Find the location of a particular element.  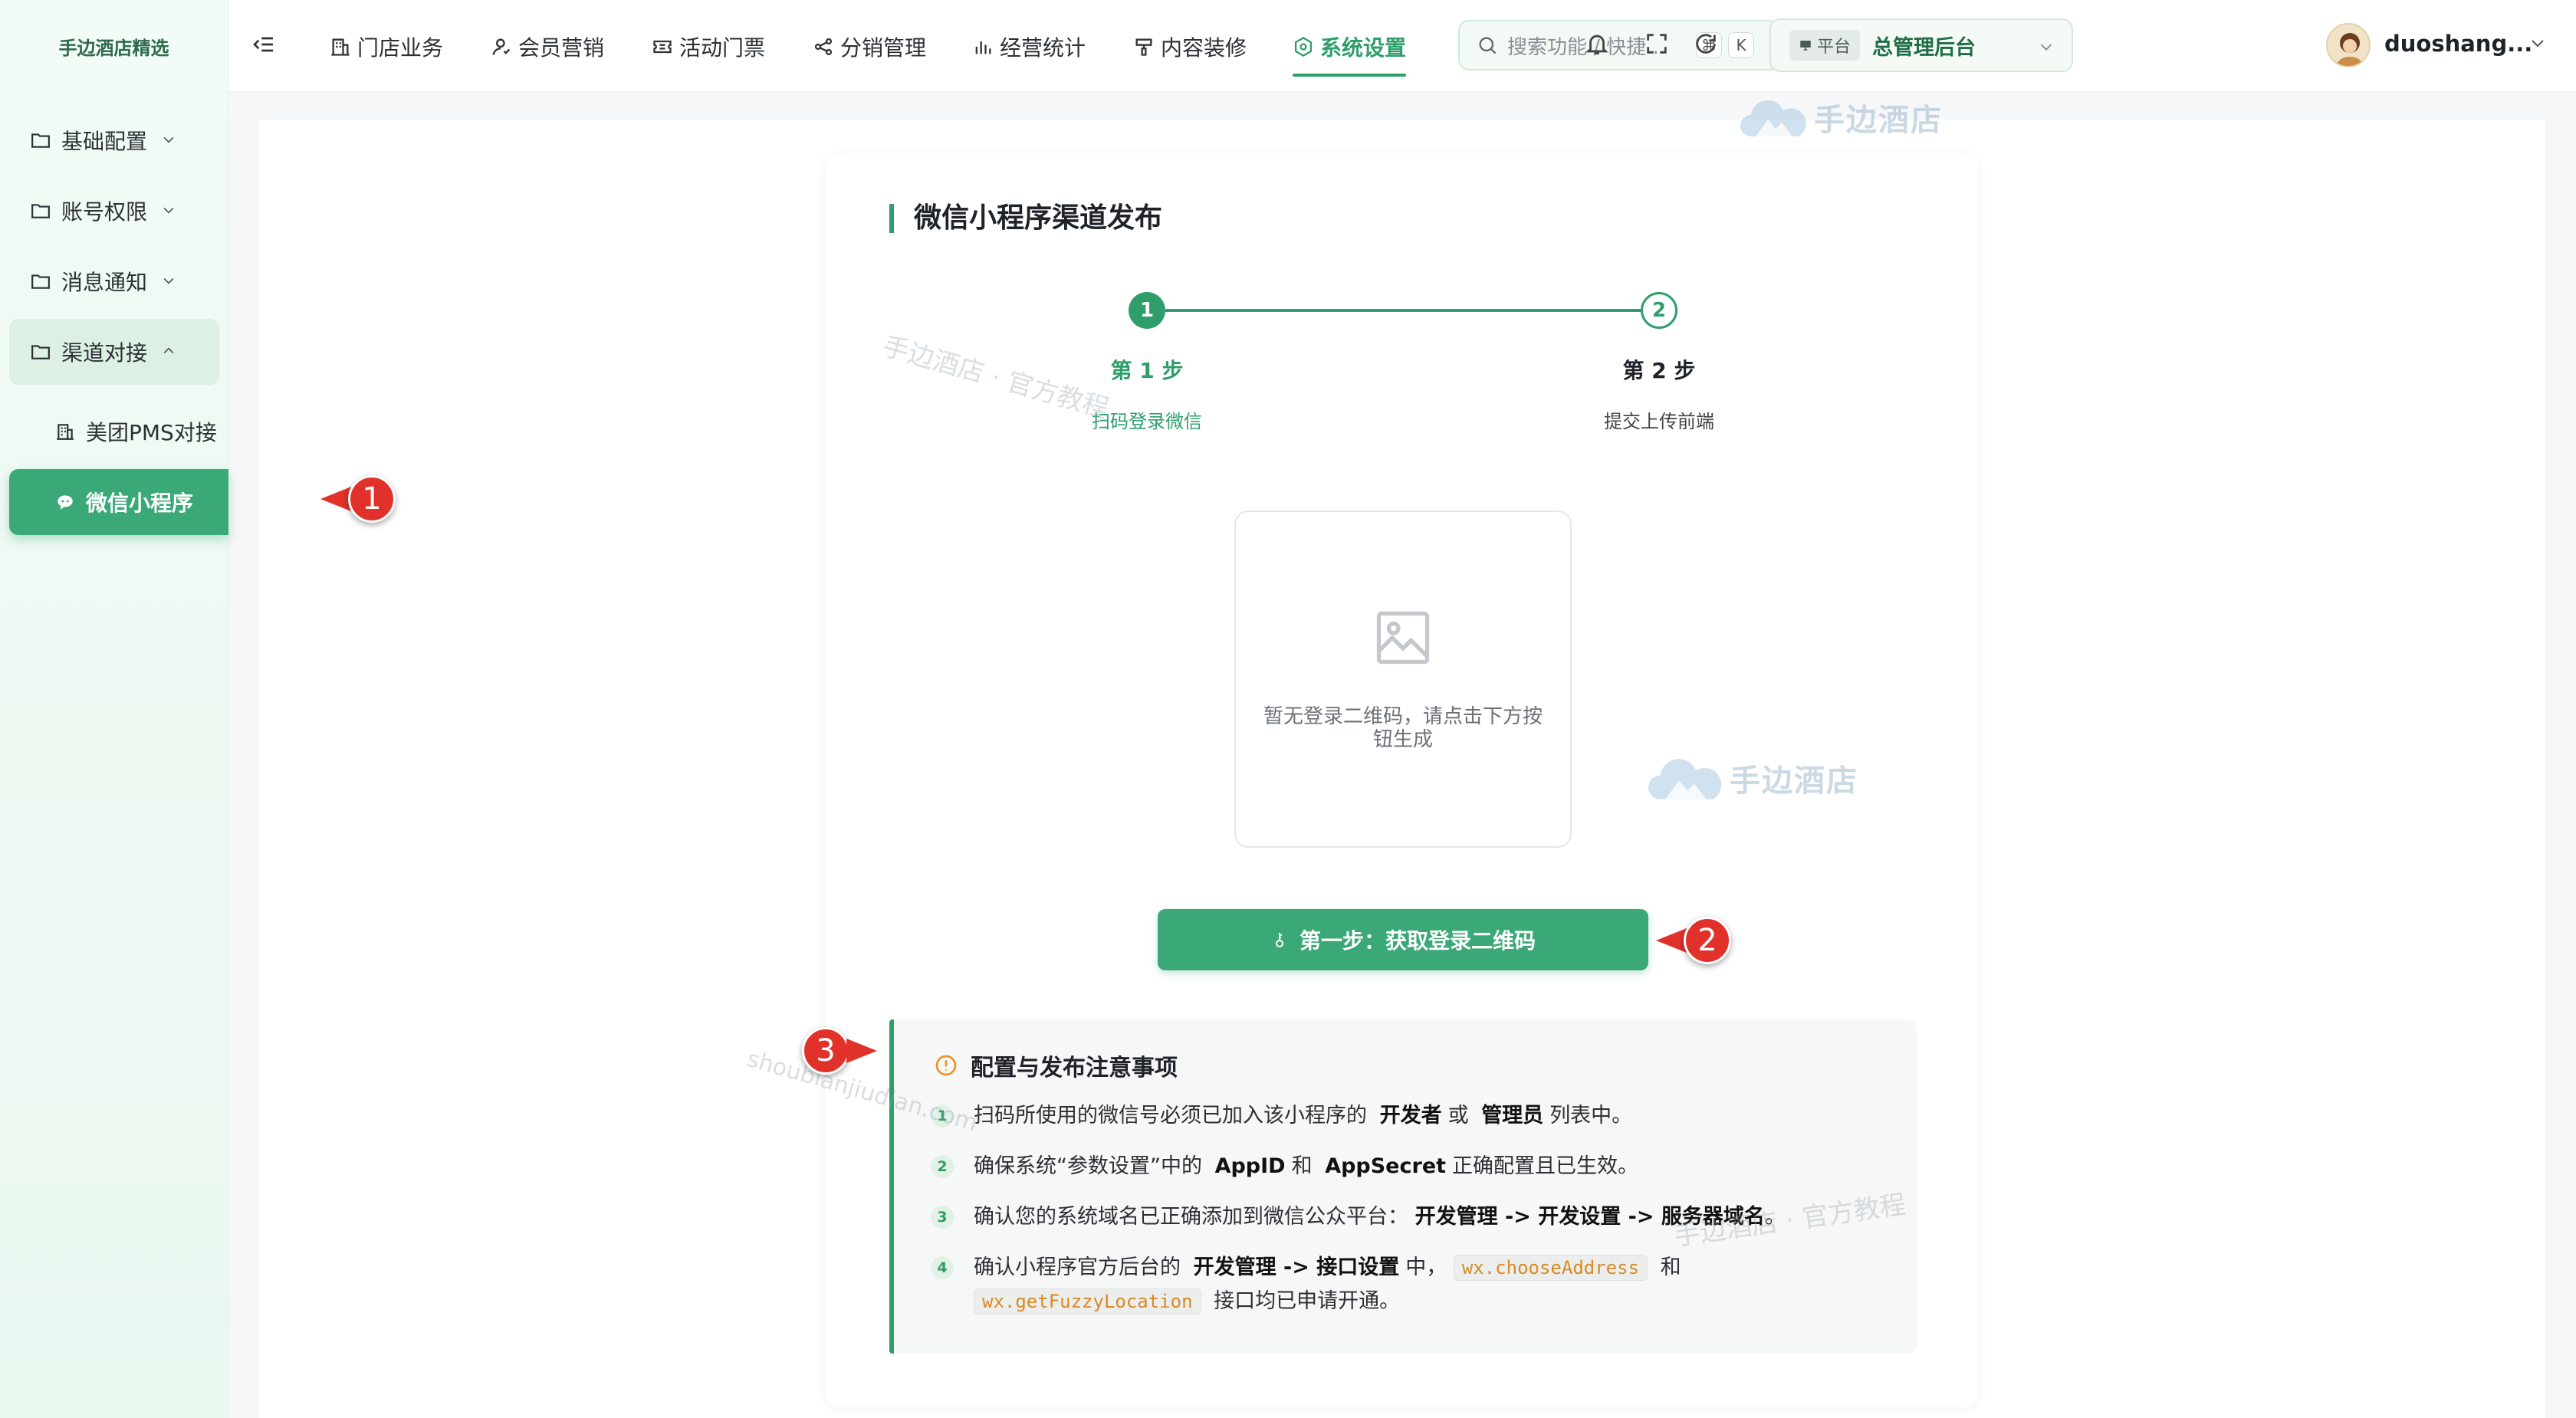

get-qr-code-button: 第一步：获取登录二维码 is located at coordinates (1403, 940).